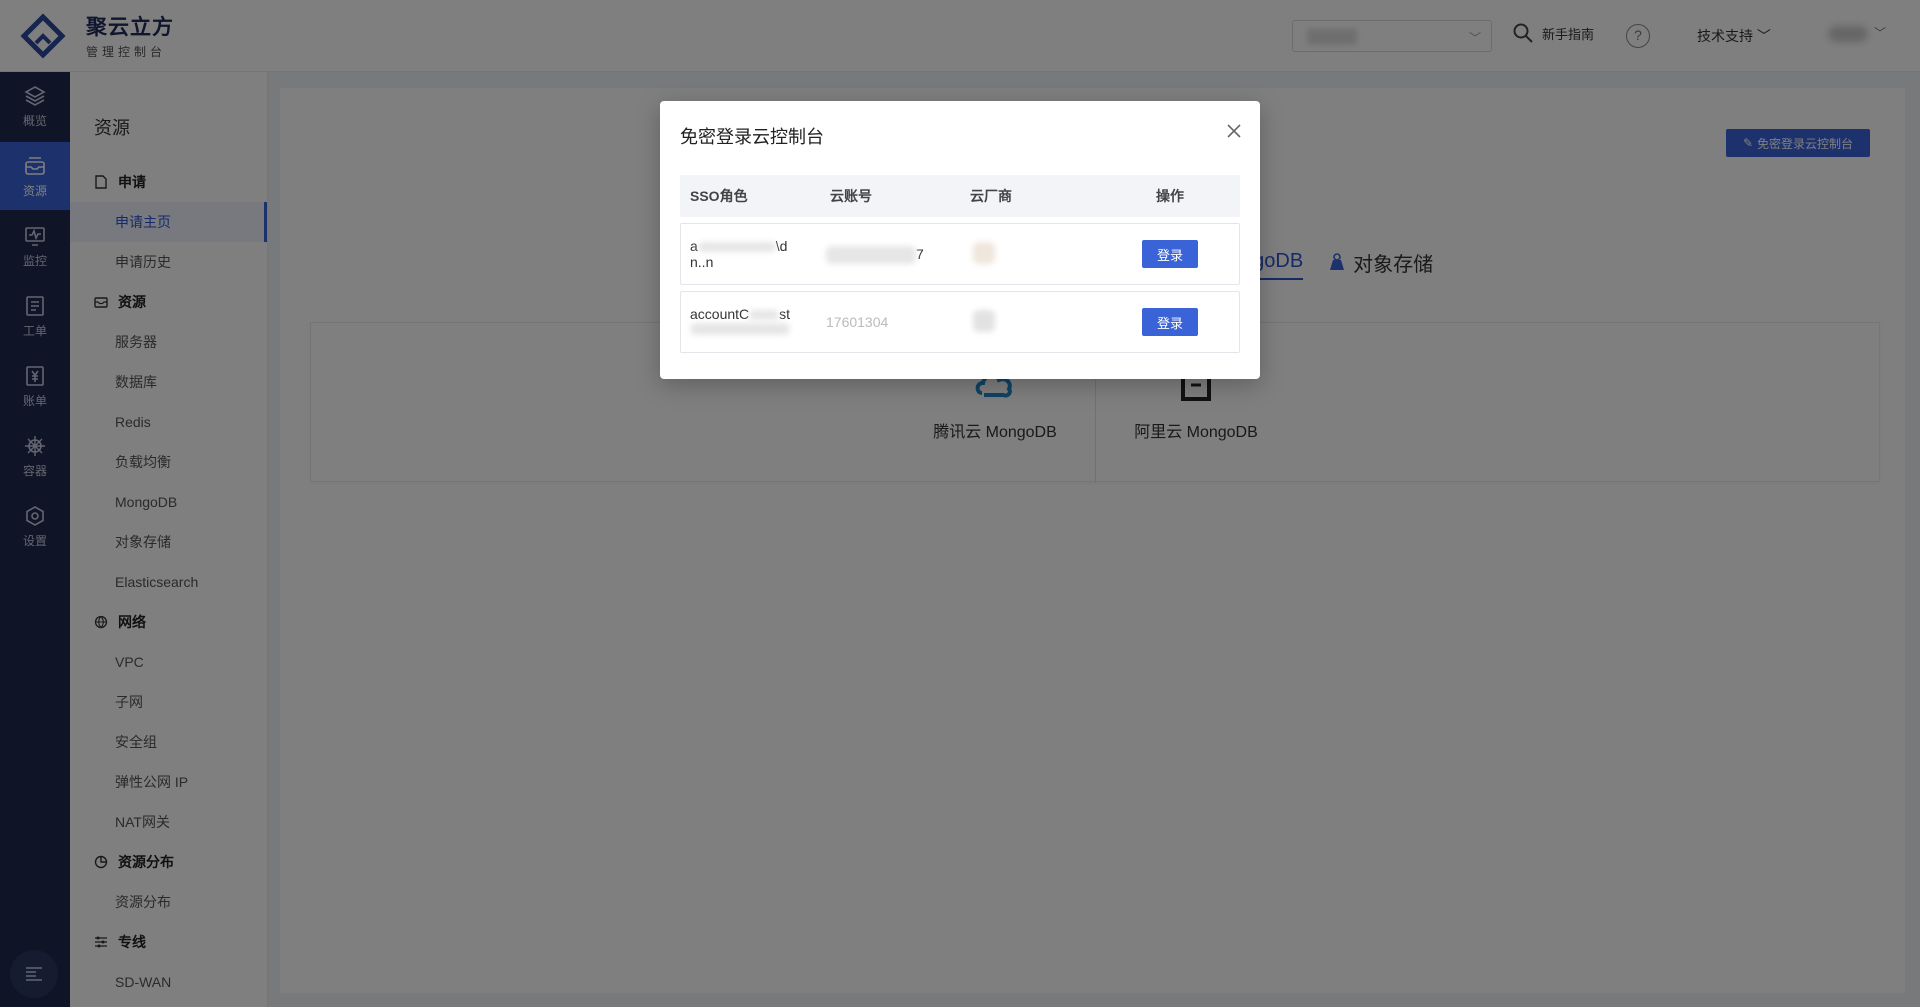  I want to click on col-cloud-vendor: 云厂商, so click(991, 196).